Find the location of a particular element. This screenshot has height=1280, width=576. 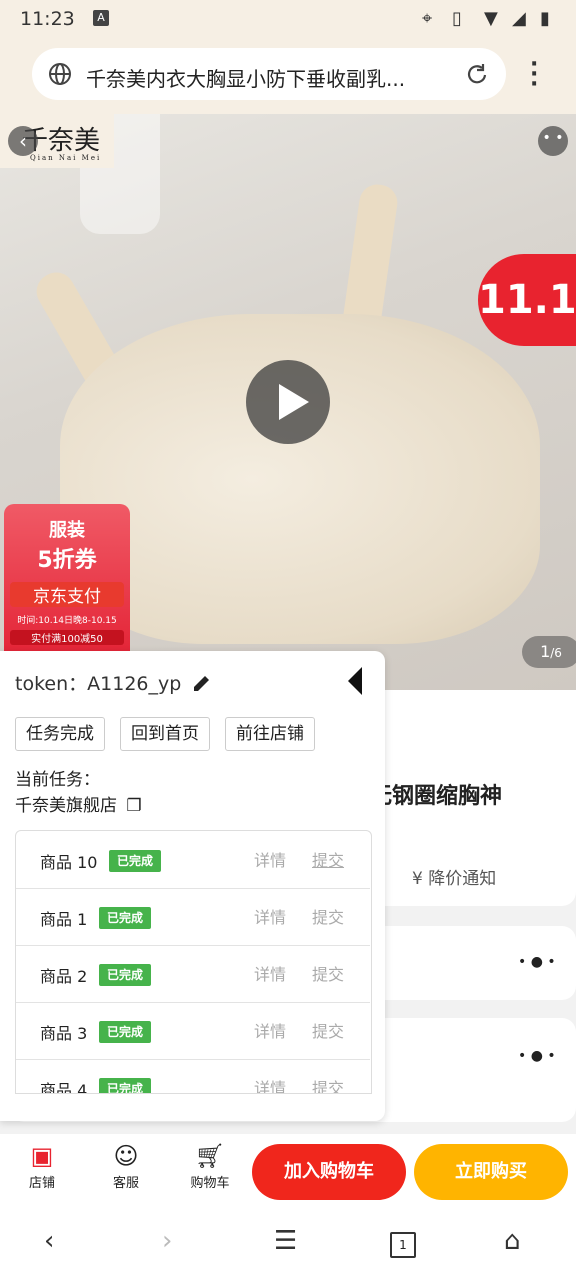

cart-tab: 🛒︎ 购物车 is located at coordinates (210, 1166).